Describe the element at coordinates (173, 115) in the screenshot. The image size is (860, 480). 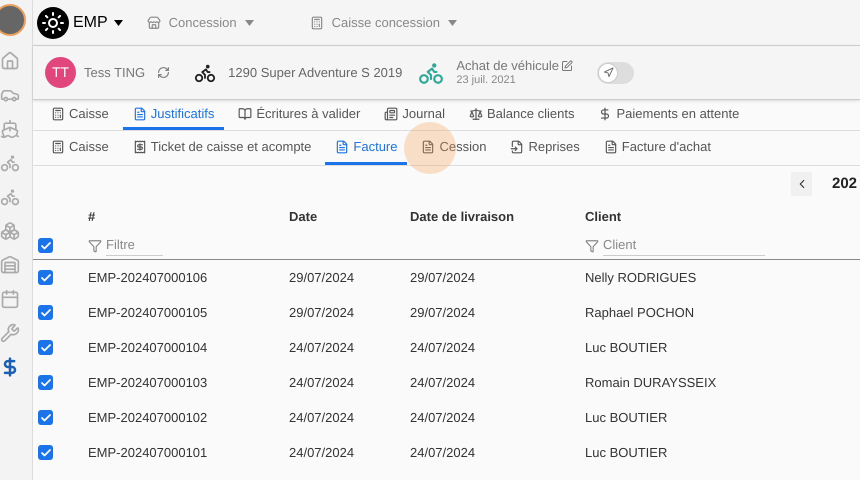
I see `tab: Justificatifs` at that location.